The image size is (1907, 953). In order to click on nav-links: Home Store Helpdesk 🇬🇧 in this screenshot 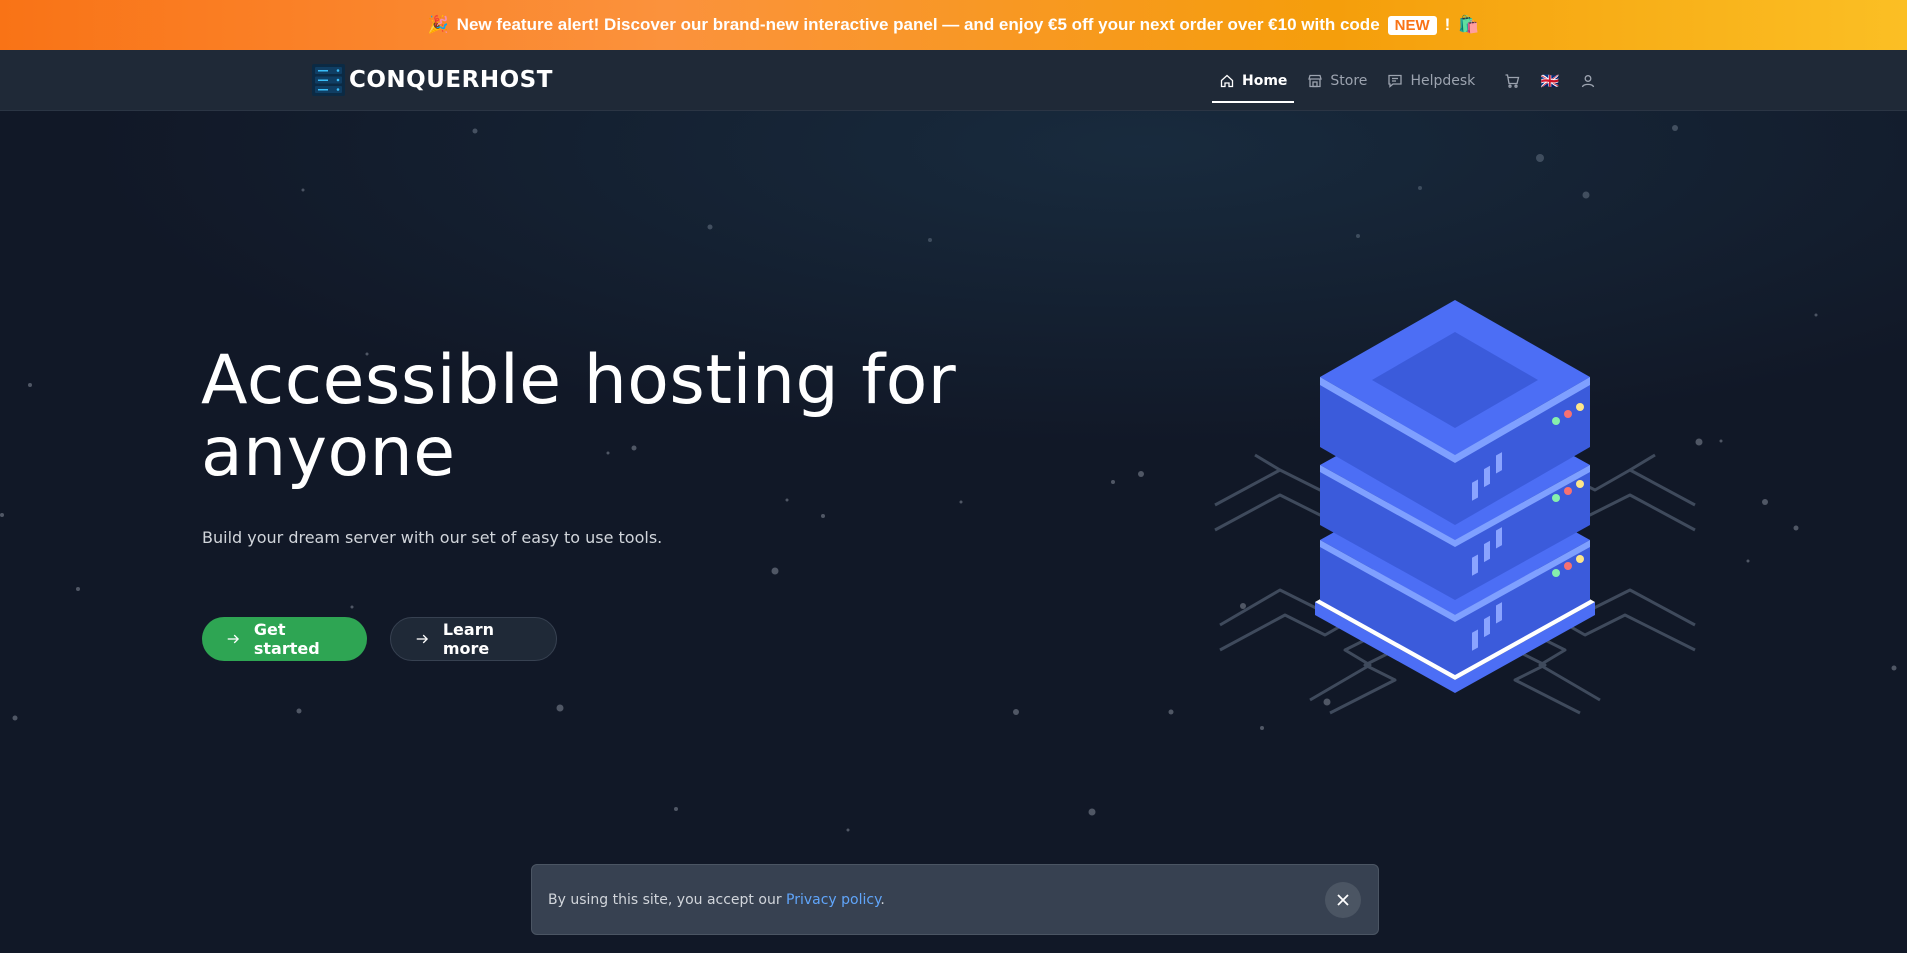, I will do `click(1407, 80)`.